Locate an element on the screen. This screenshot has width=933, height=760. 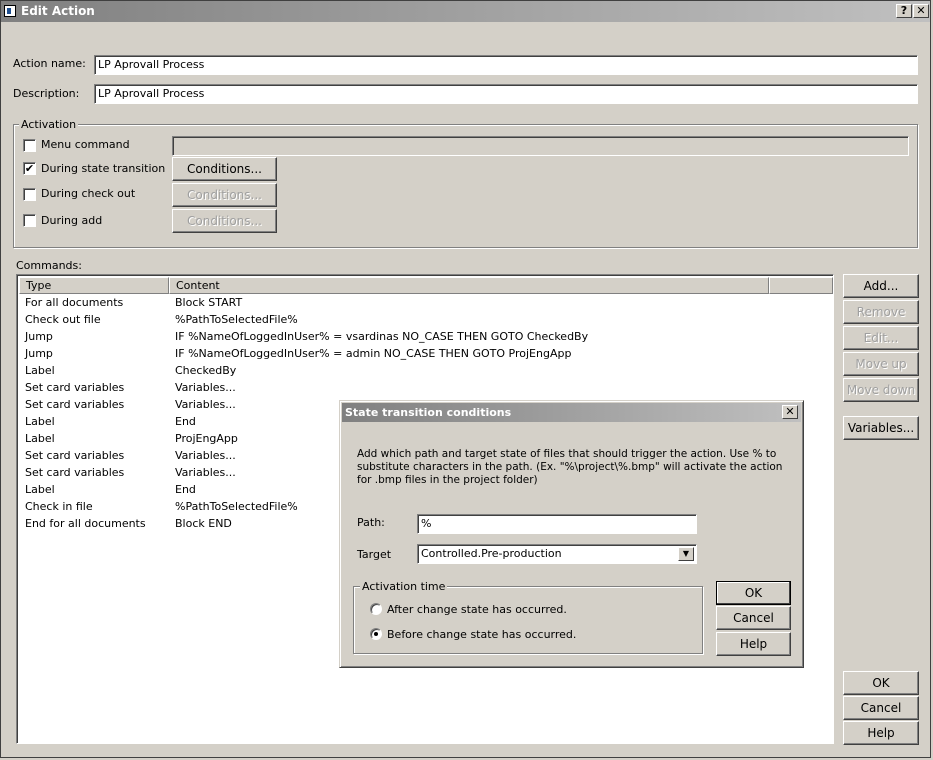
remove-button: Remove is located at coordinates (881, 312).